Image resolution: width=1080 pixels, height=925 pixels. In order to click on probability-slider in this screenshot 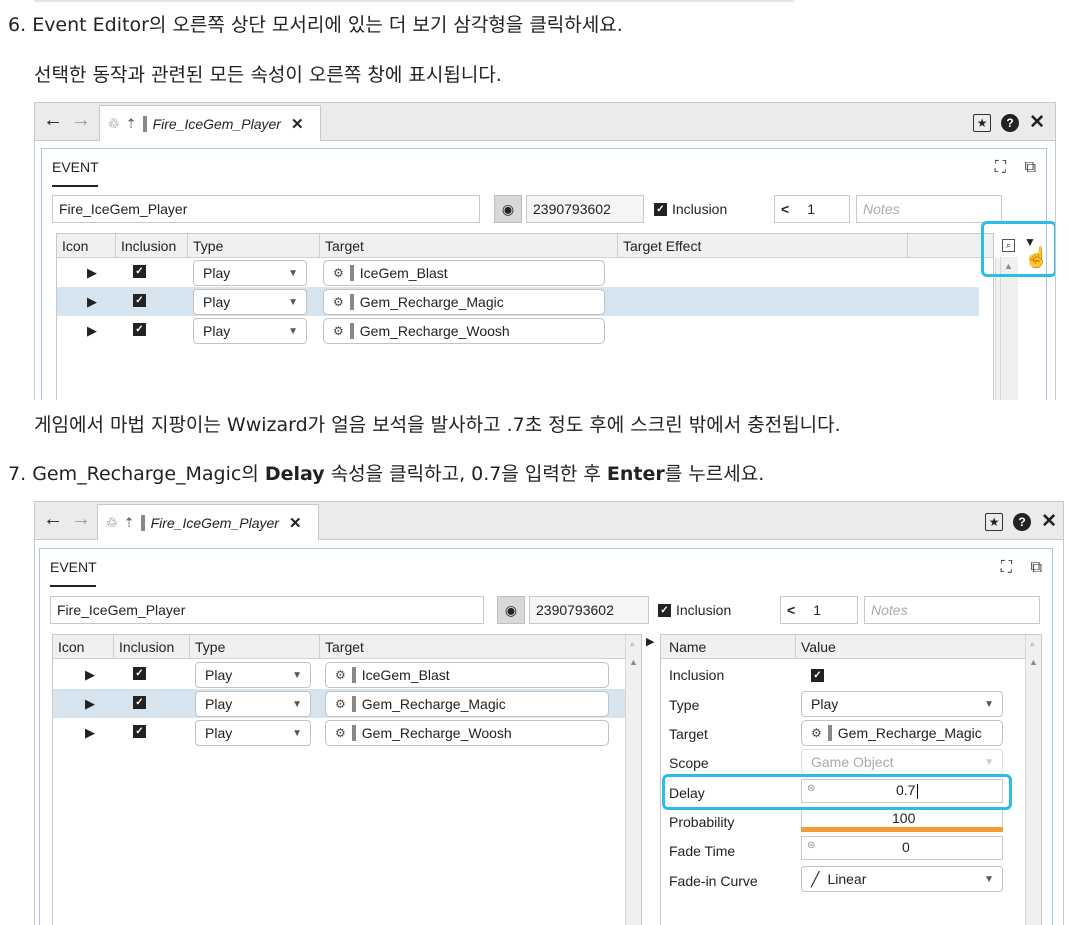, I will do `click(902, 829)`.